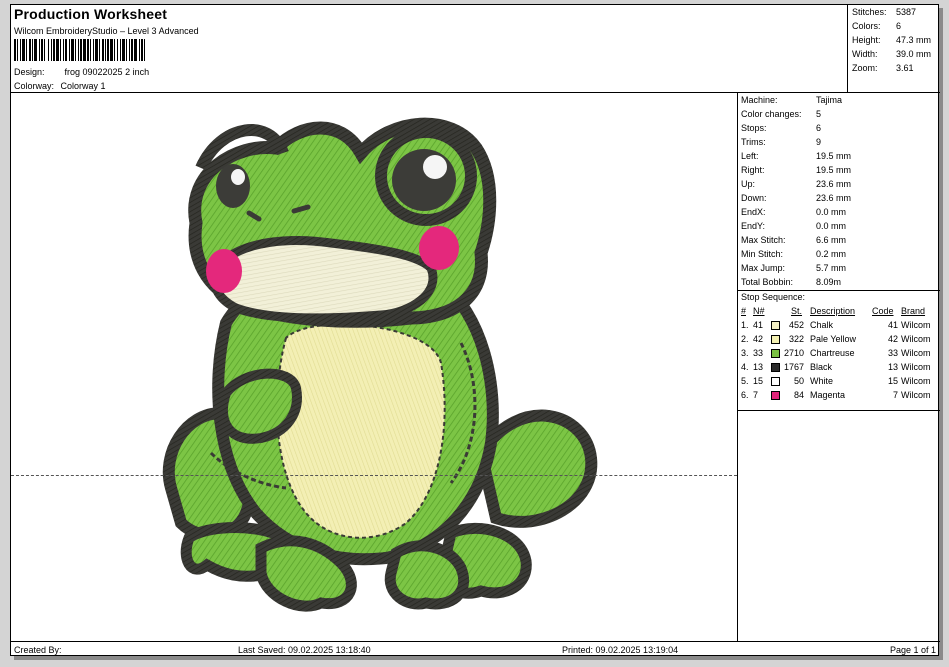 The width and height of the screenshot is (949, 667). I want to click on machine-info-row: Up: 23.6 mm, so click(796, 184).